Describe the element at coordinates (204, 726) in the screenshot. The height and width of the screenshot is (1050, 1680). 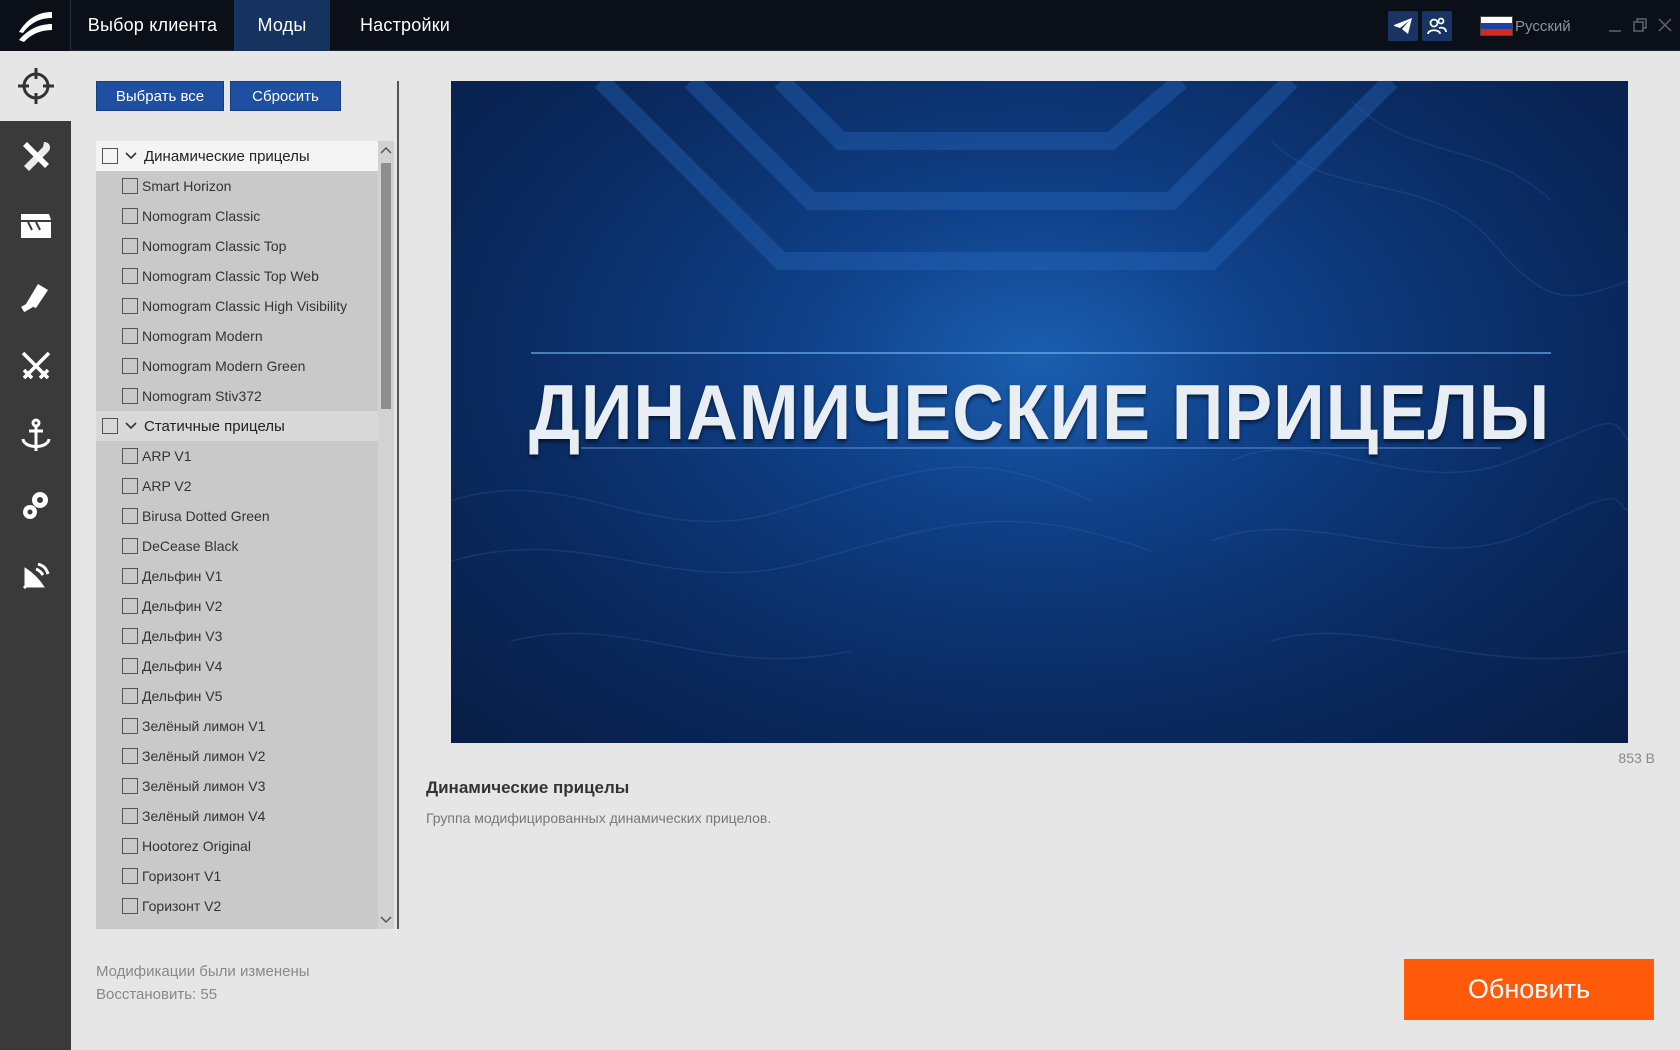
I see `item-label: Зелёный лимон V1` at that location.